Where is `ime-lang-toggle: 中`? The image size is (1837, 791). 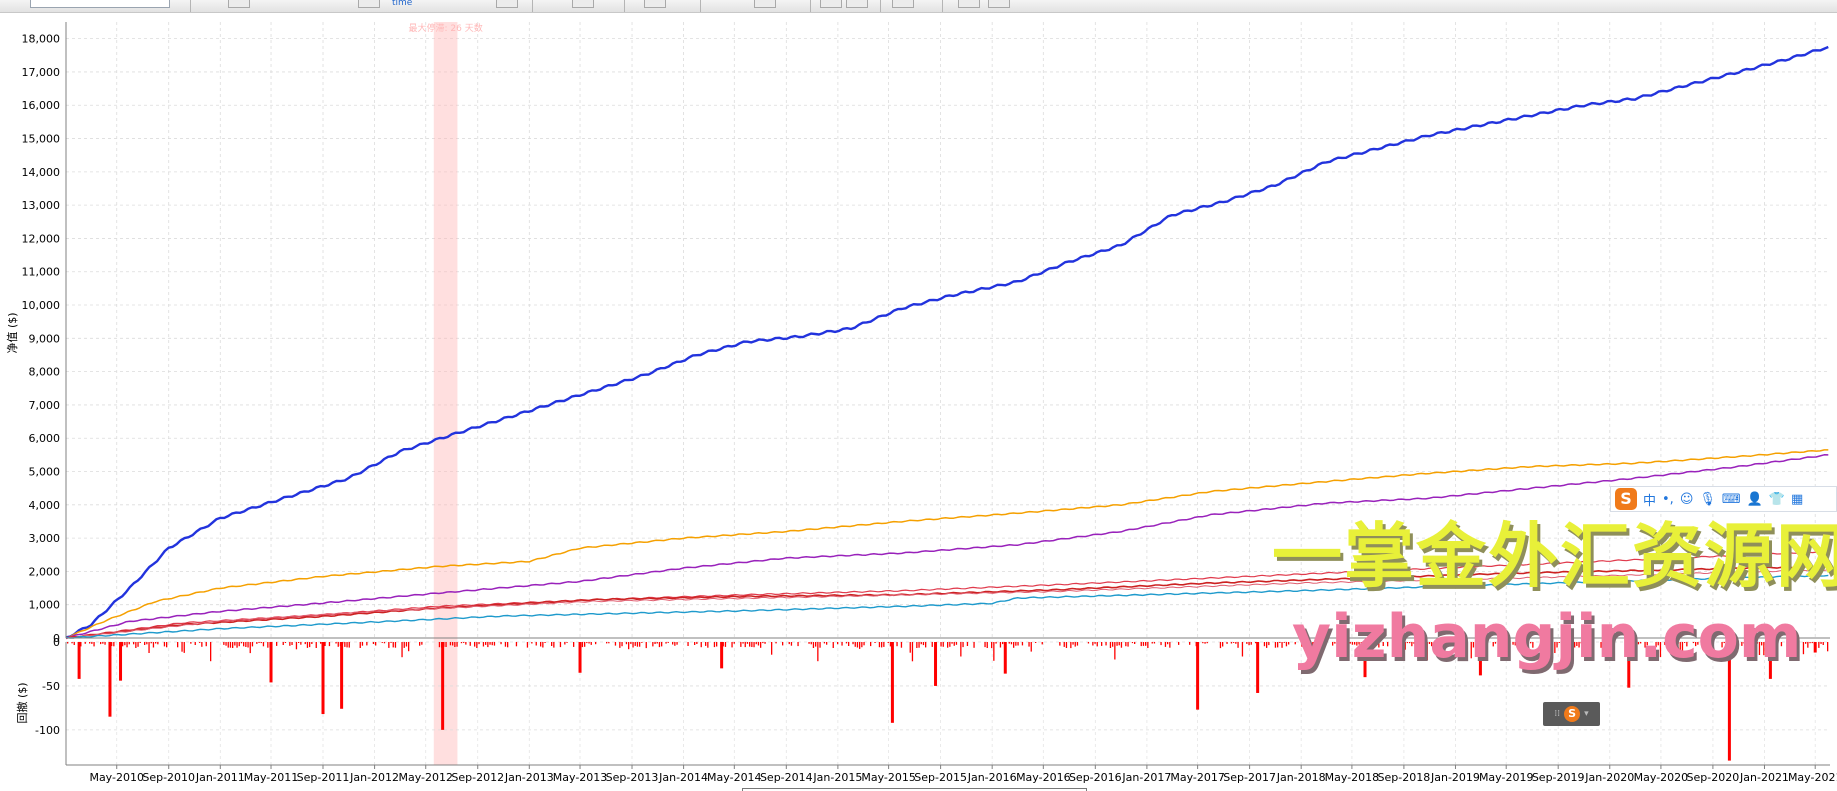
ime-lang-toggle: 中 is located at coordinates (1649, 499).